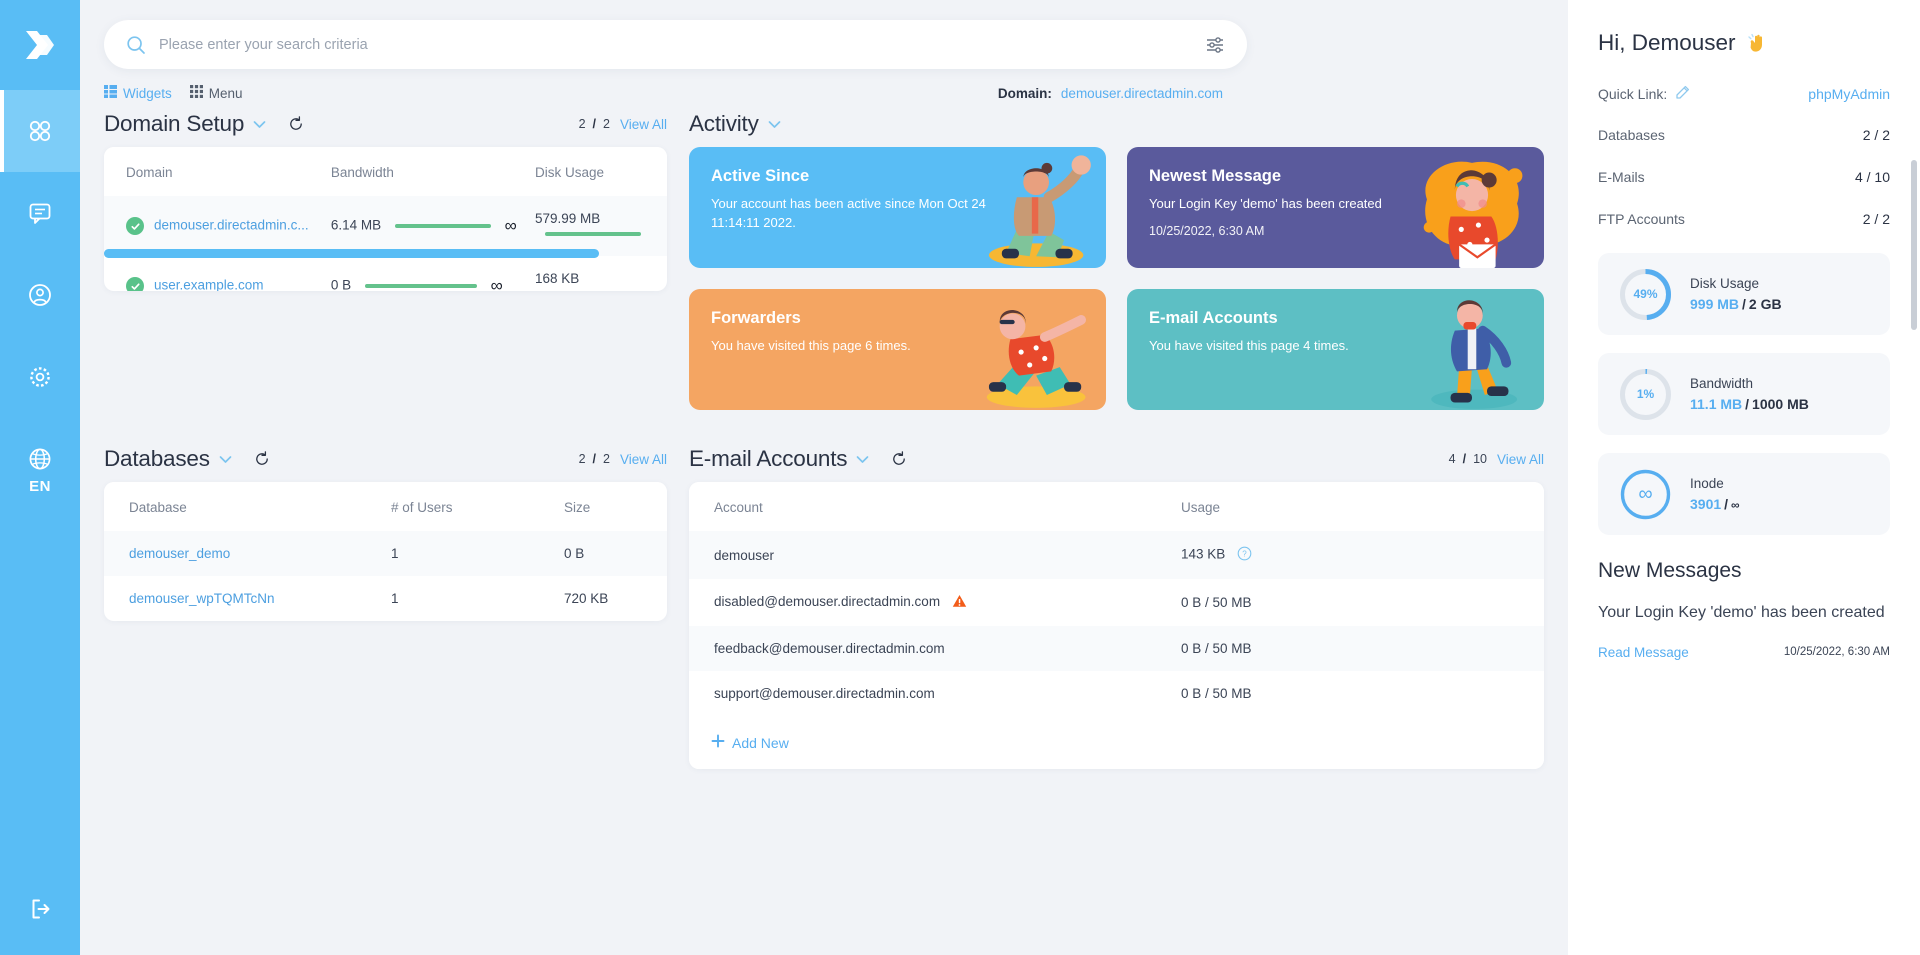 The width and height of the screenshot is (1920, 955). What do you see at coordinates (40, 377) in the screenshot?
I see `sidebar-item-settings` at bounding box center [40, 377].